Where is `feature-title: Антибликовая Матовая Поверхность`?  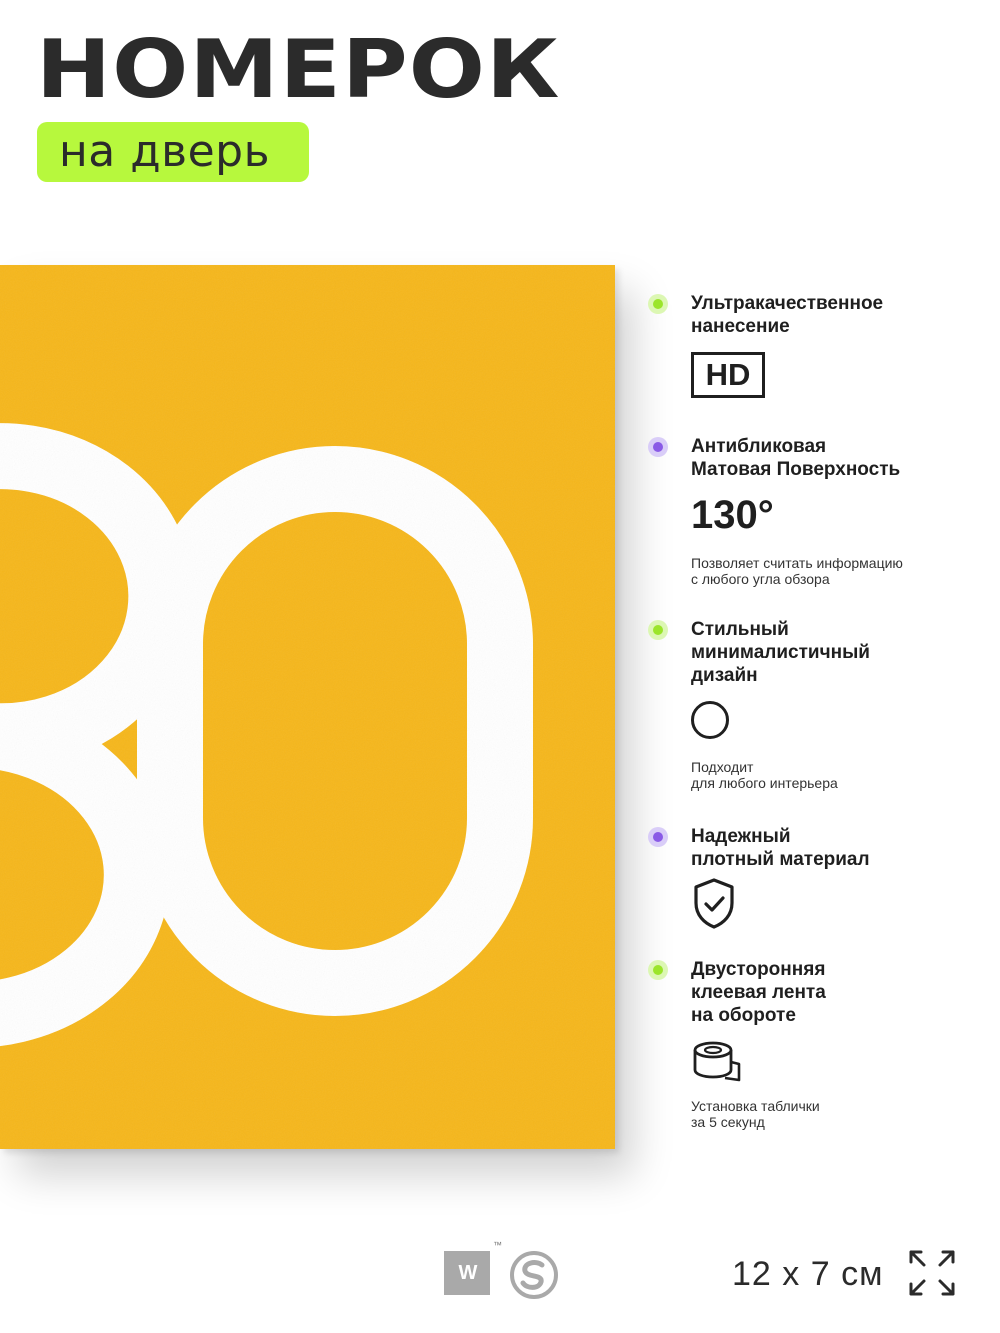 feature-title: Антибликовая Матовая Поверхность is located at coordinates (796, 458).